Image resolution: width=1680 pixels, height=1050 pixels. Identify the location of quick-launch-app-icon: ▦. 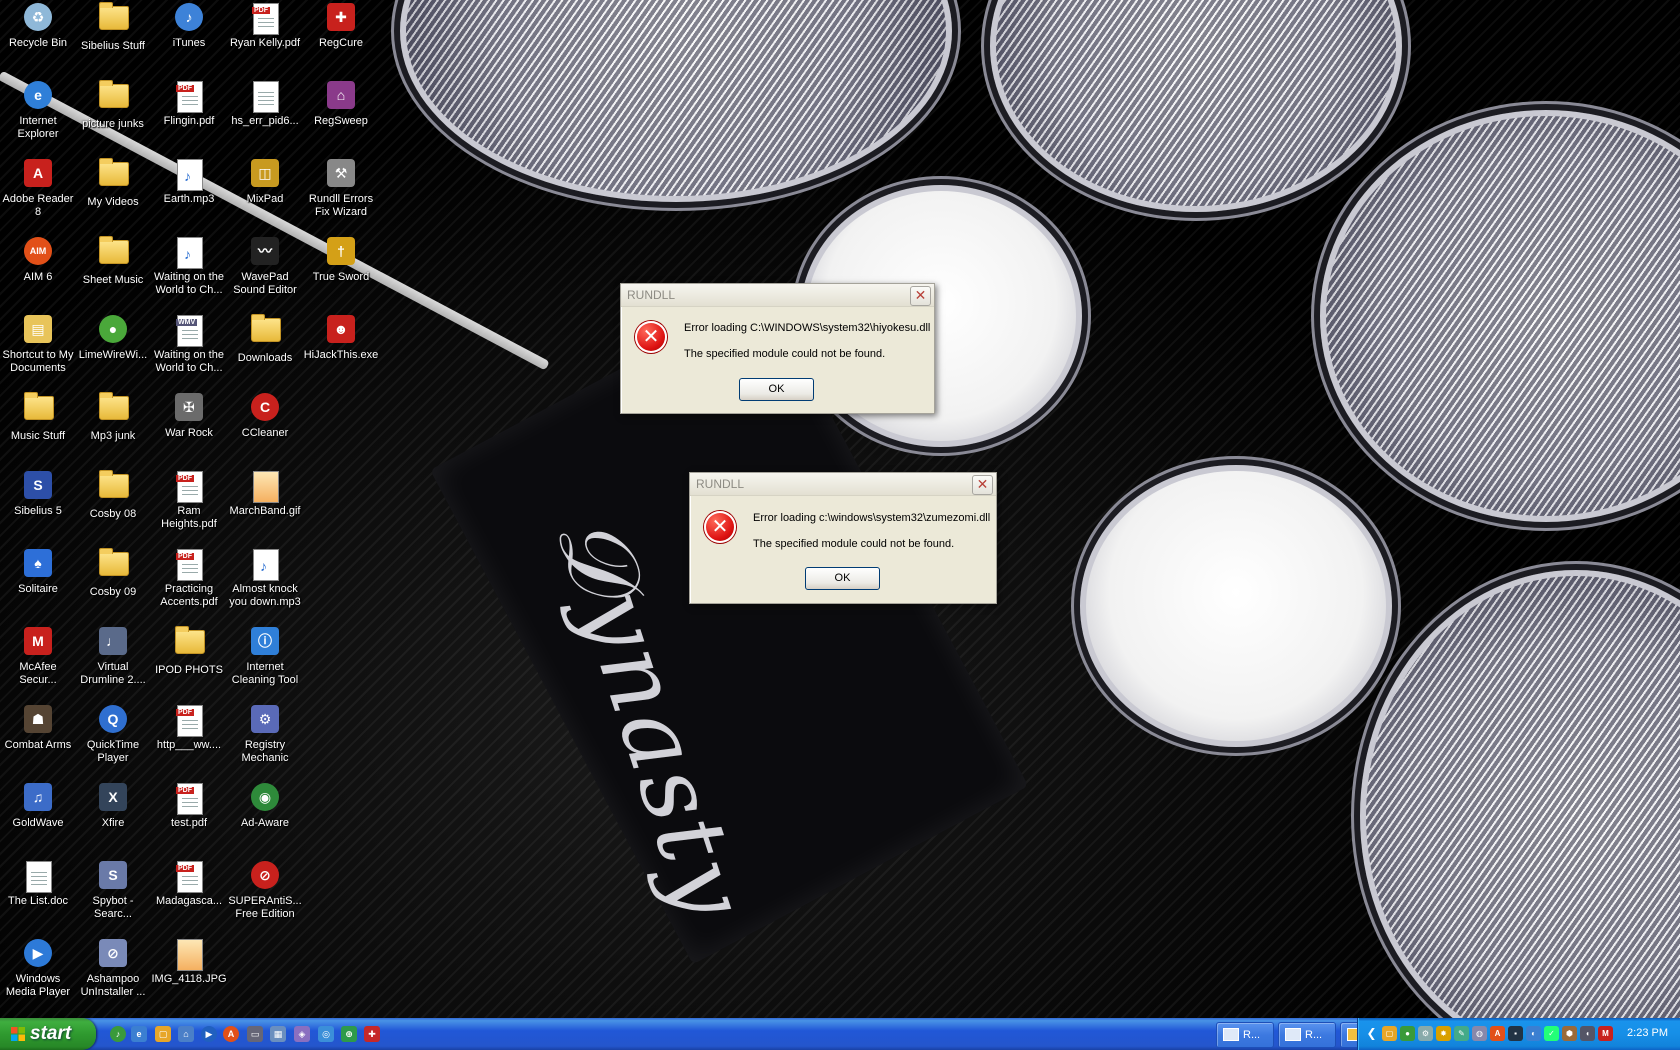
(278, 1034).